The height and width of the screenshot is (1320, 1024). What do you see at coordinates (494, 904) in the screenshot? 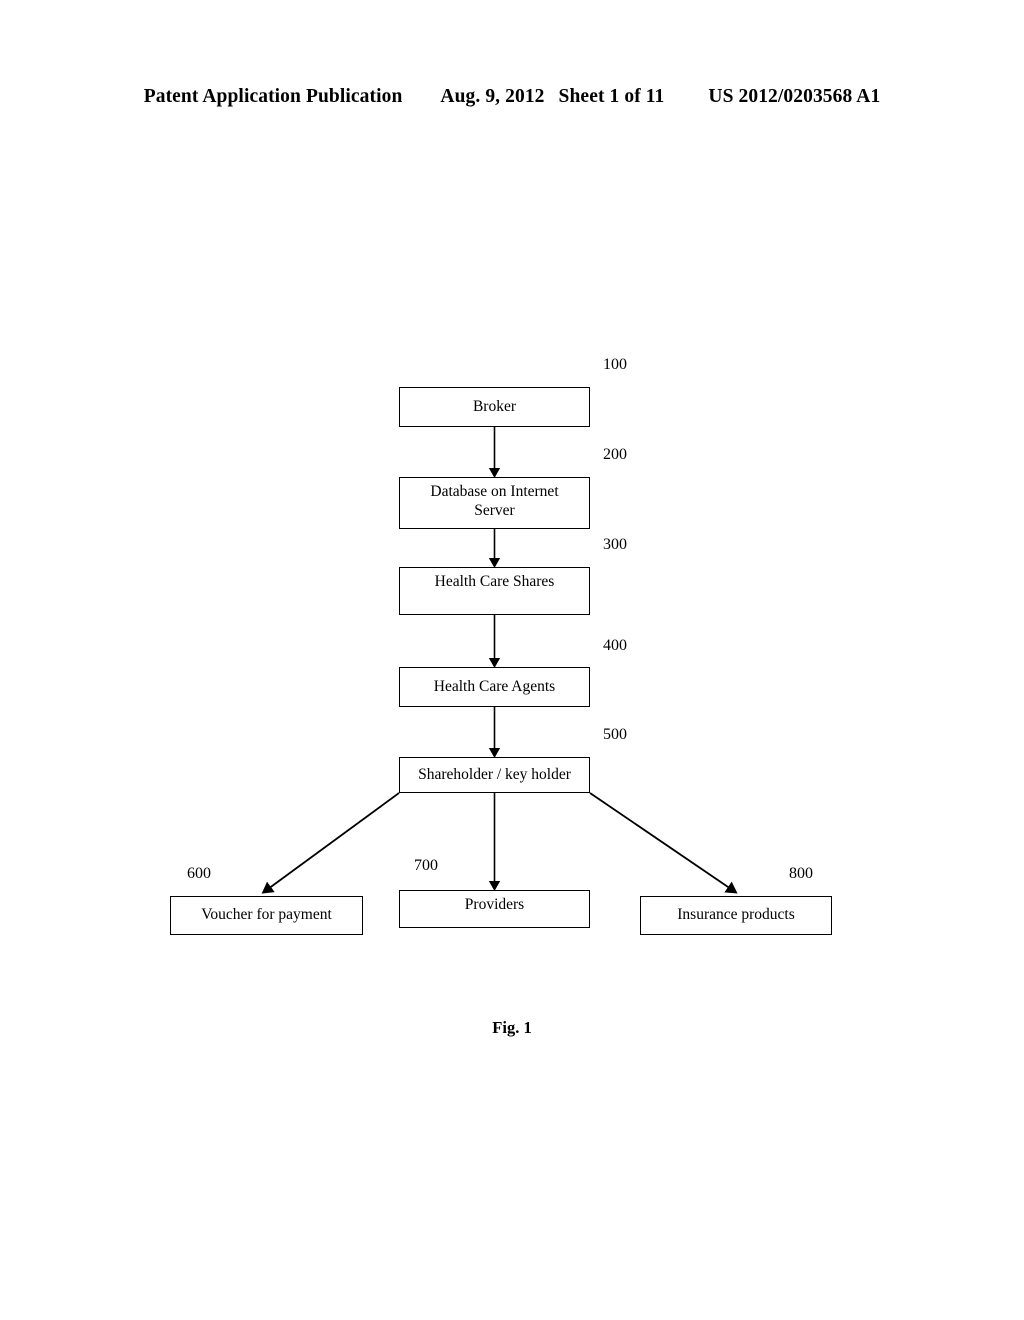
I see `node-providers-label: Providers` at bounding box center [494, 904].